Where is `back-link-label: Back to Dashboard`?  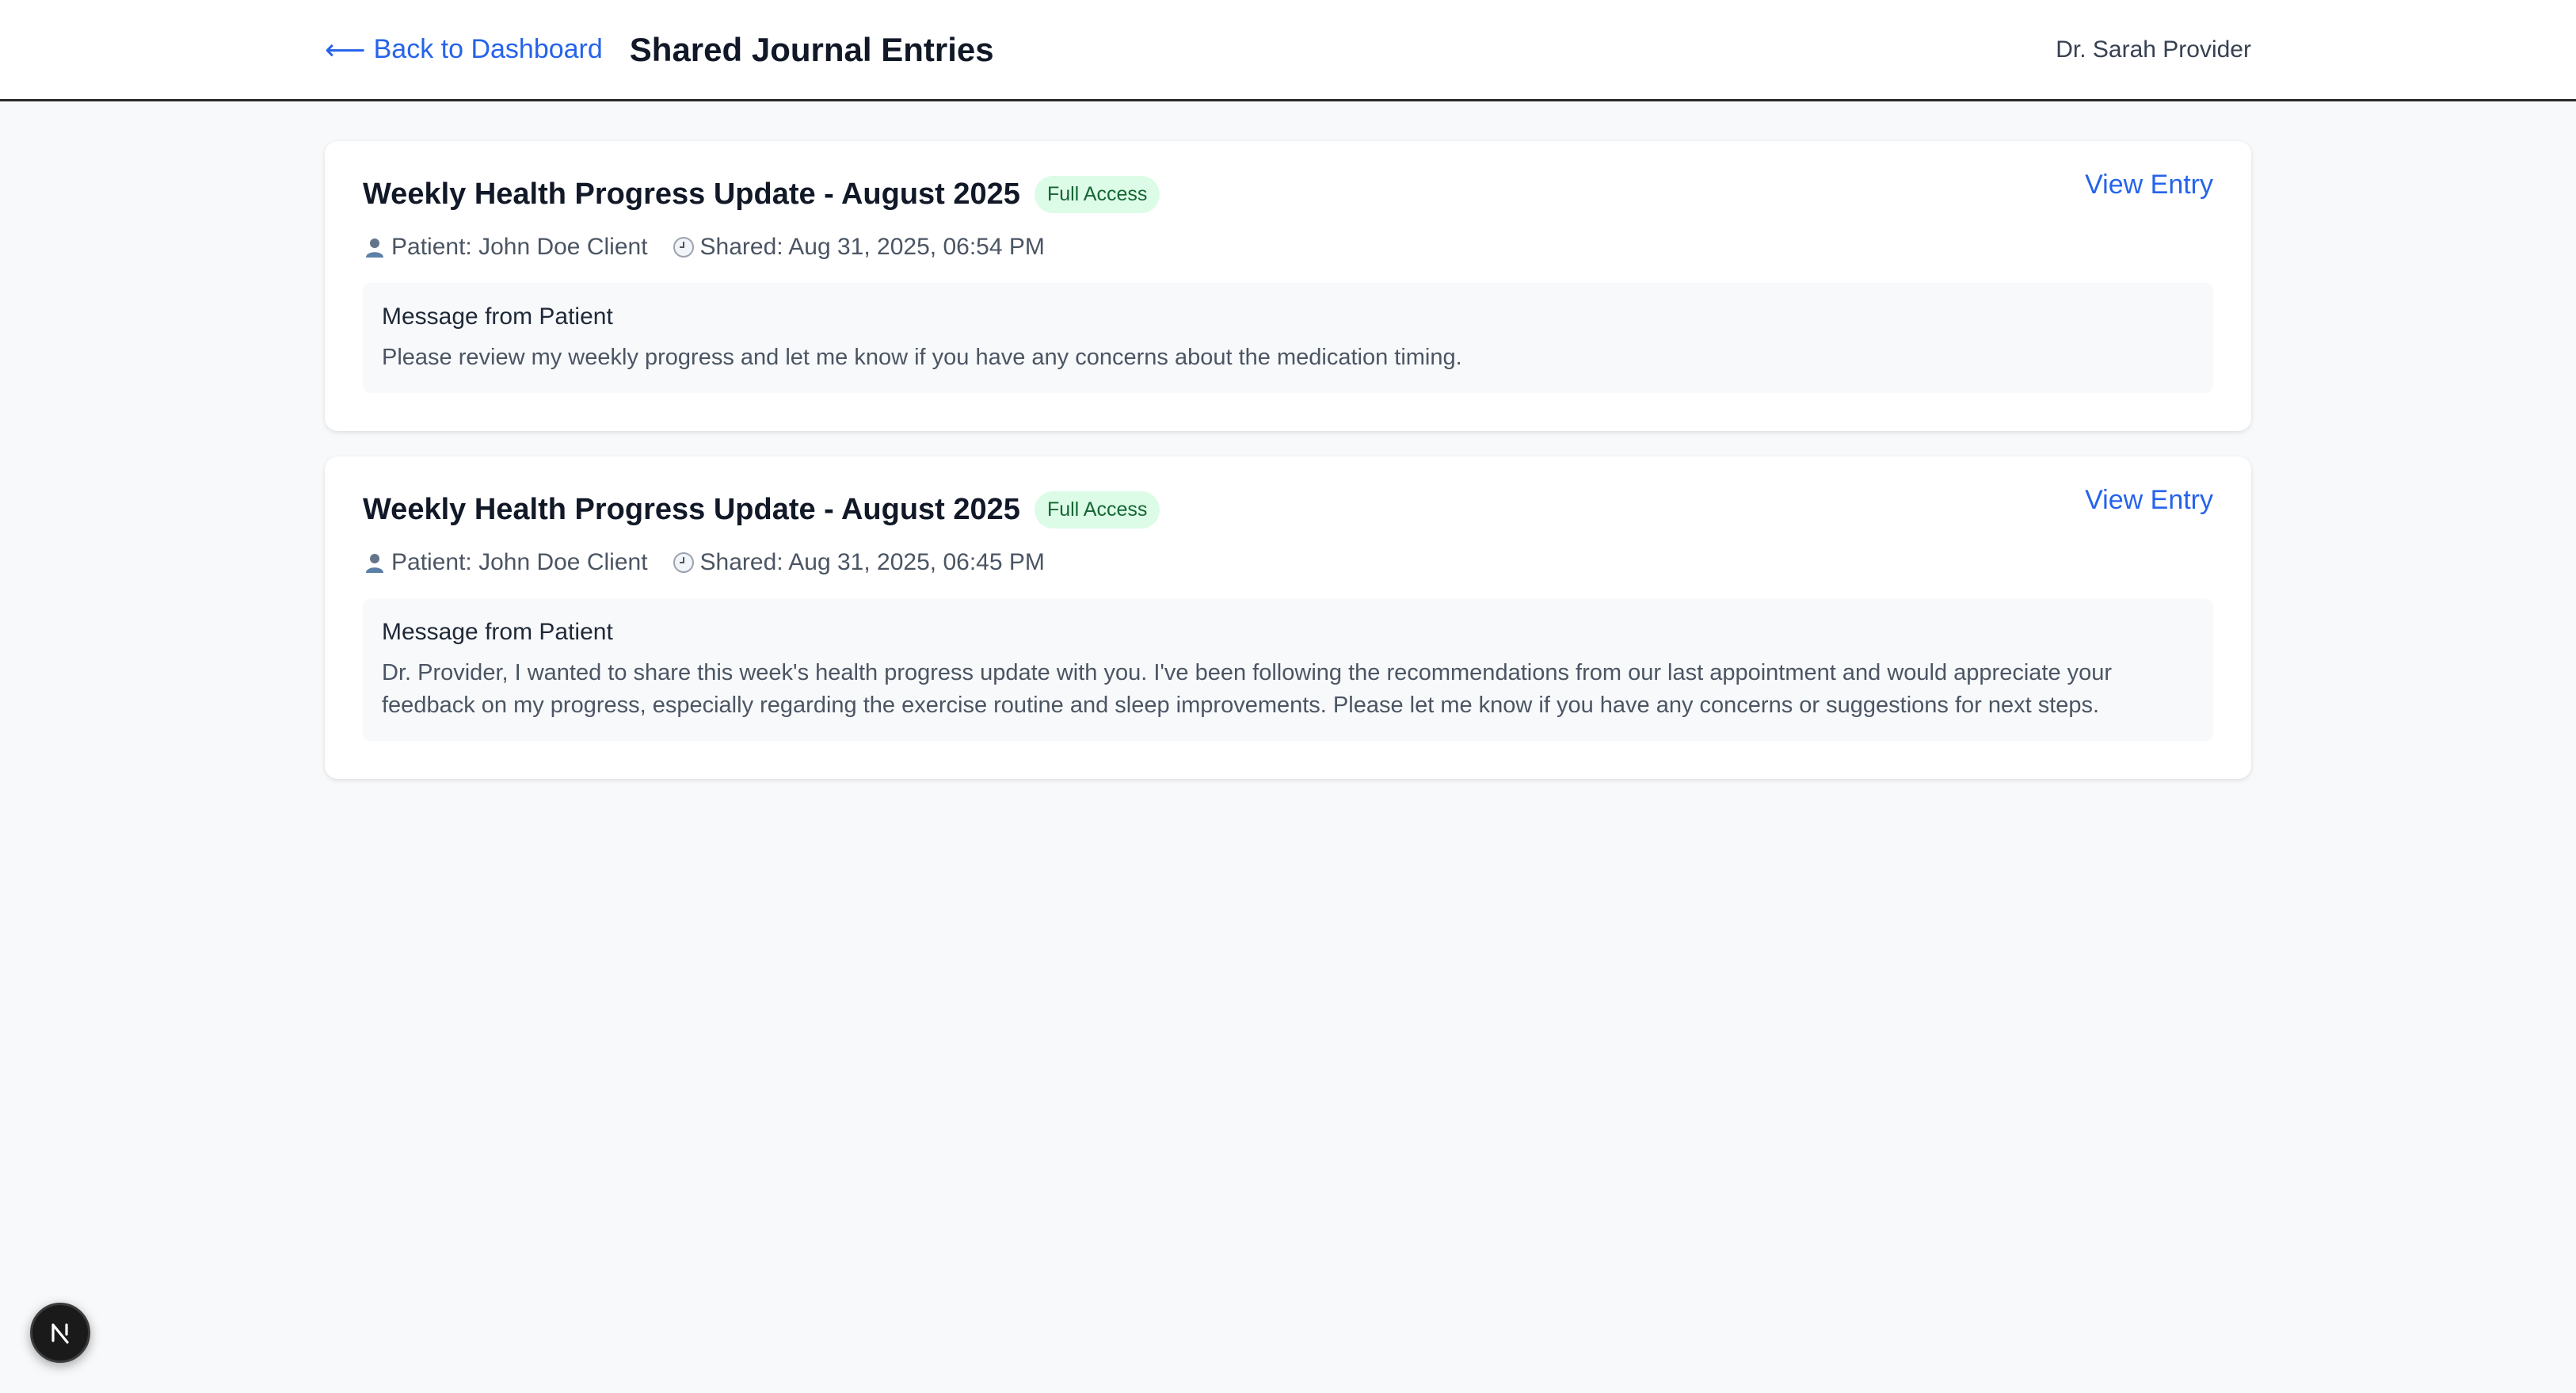 back-link-label: Back to Dashboard is located at coordinates (488, 49).